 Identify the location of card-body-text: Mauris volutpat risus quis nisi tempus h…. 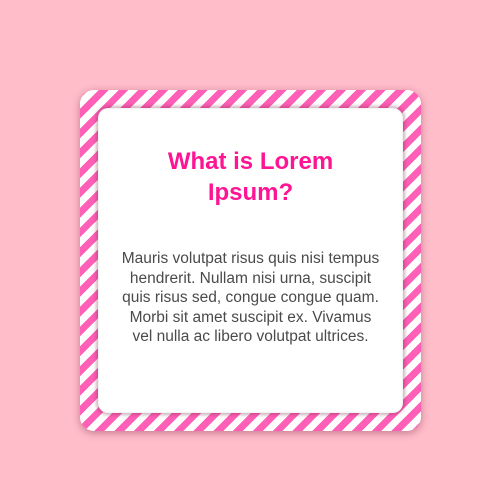
(250, 297).